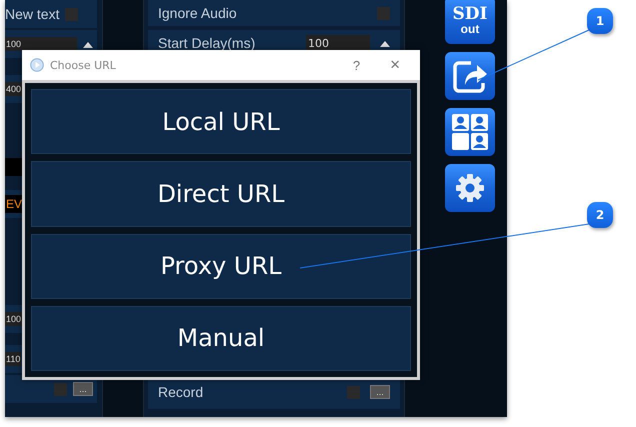  Describe the element at coordinates (395, 65) in the screenshot. I see `close-button: ×` at that location.